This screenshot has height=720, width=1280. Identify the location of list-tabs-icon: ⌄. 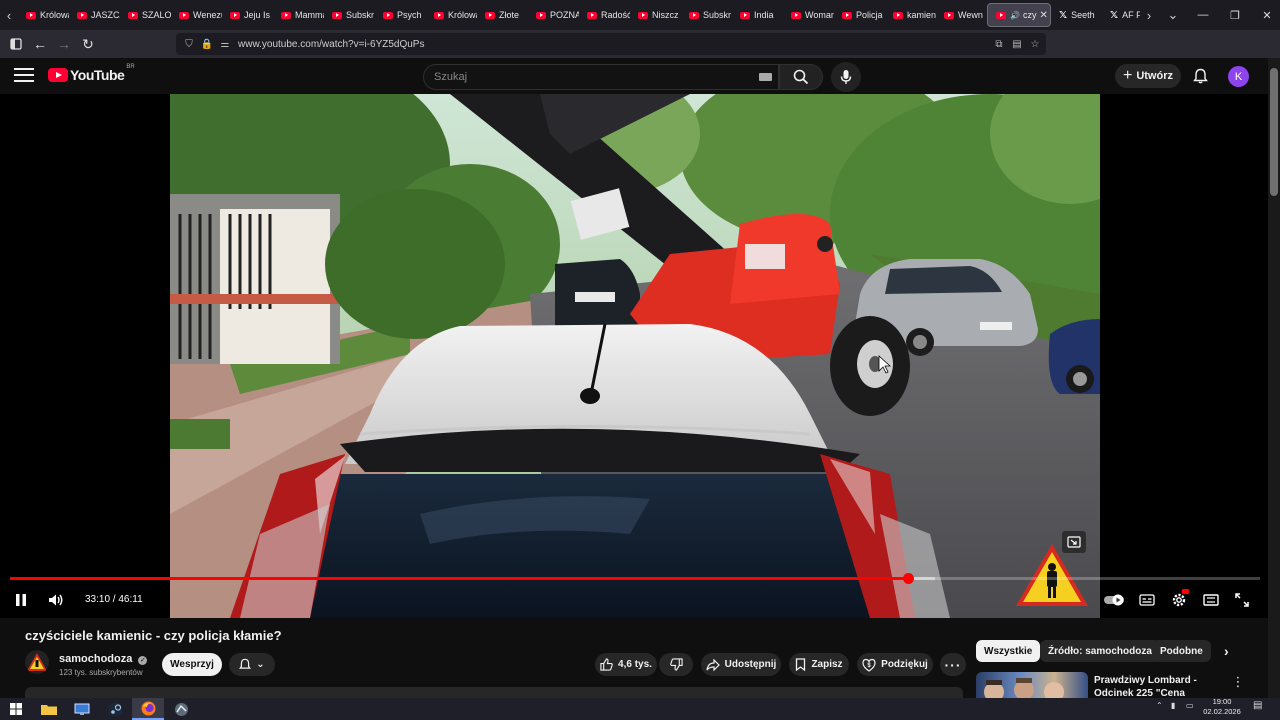
(1173, 15).